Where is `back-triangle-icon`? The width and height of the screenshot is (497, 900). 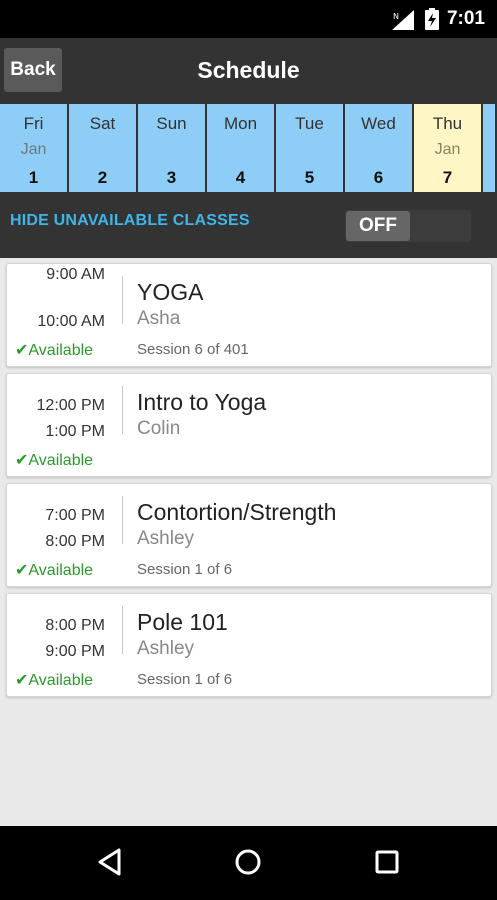
back-triangle-icon is located at coordinates (110, 862).